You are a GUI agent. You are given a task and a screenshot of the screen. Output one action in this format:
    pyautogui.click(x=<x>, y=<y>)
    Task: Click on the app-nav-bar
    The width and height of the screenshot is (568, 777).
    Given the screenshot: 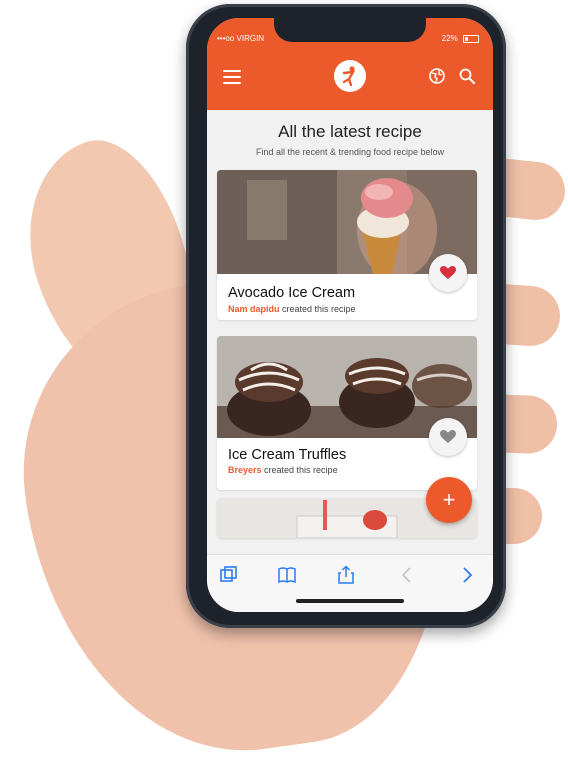 What is the action you would take?
    pyautogui.click(x=350, y=79)
    